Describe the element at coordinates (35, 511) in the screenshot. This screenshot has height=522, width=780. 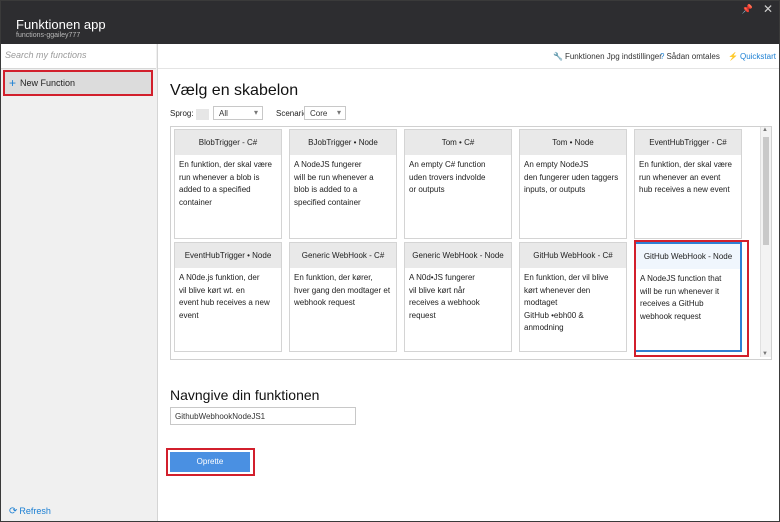
I see `refresh-label: Refresh` at that location.